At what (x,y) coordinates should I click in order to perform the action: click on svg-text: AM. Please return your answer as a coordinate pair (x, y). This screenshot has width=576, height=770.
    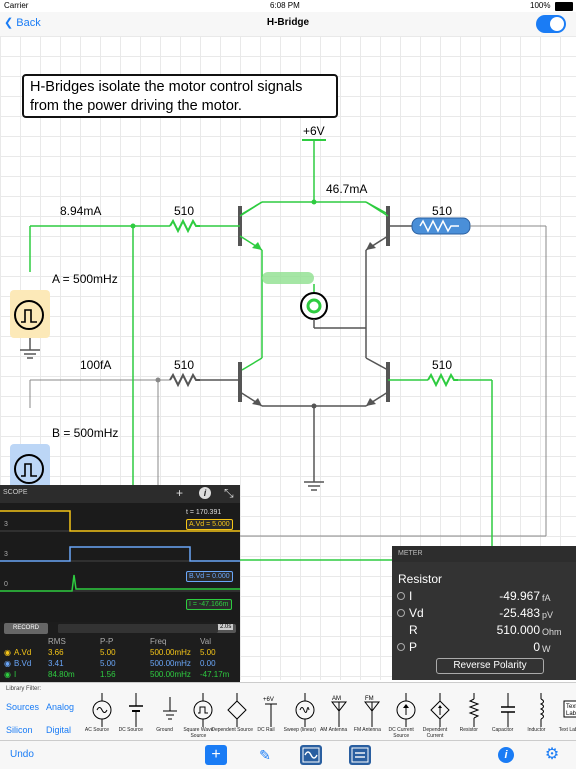
    Looking at the image, I should click on (336, 699).